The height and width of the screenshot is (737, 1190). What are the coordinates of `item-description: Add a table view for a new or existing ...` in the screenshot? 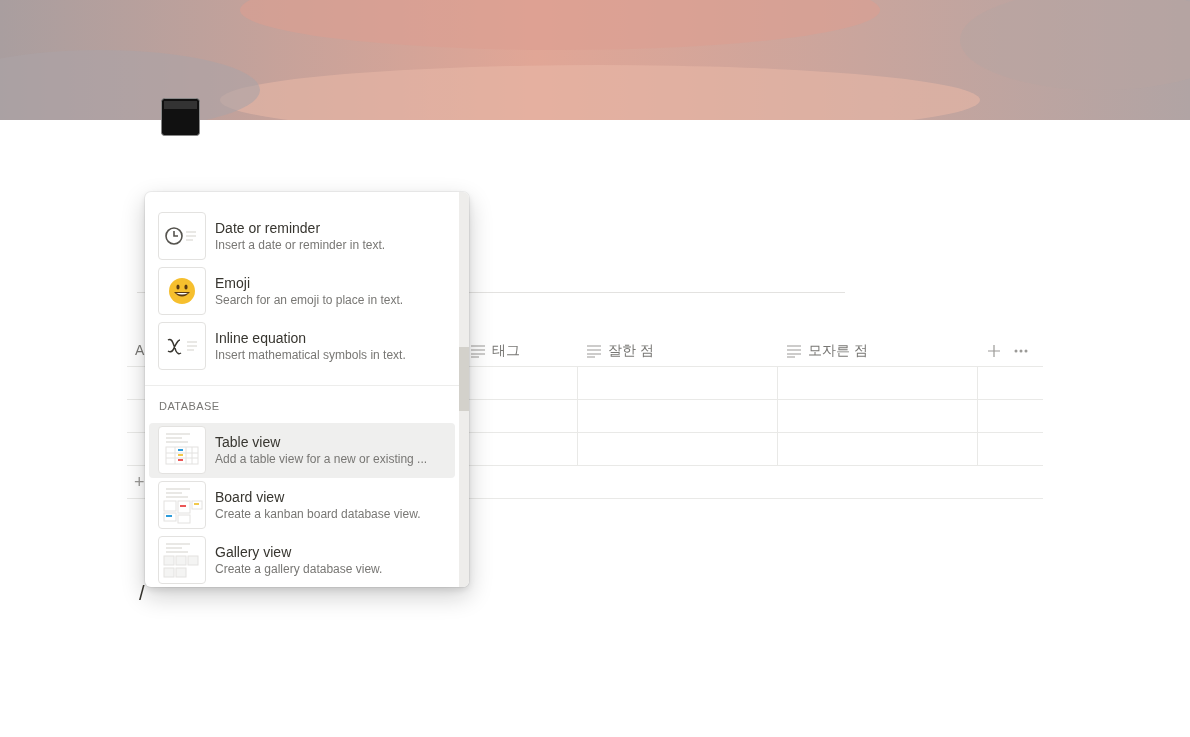 It's located at (321, 459).